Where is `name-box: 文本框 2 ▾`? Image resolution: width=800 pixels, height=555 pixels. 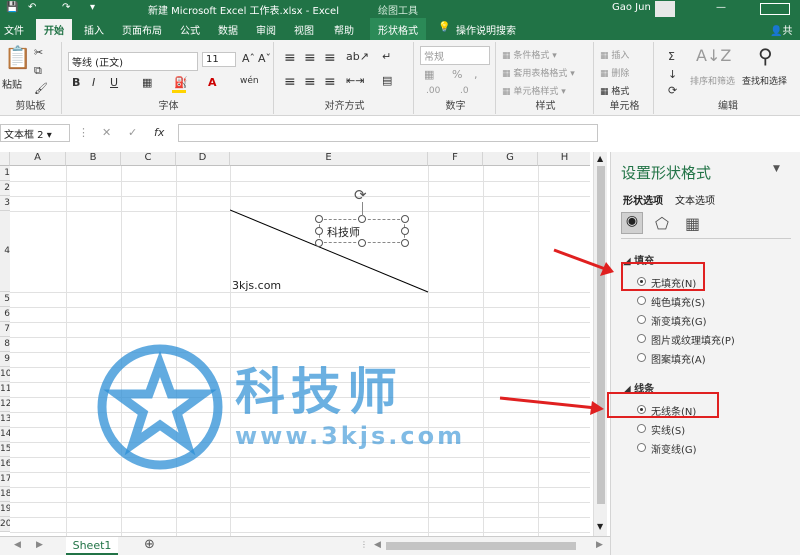
name-box: 文本框 2 ▾ is located at coordinates (35, 133).